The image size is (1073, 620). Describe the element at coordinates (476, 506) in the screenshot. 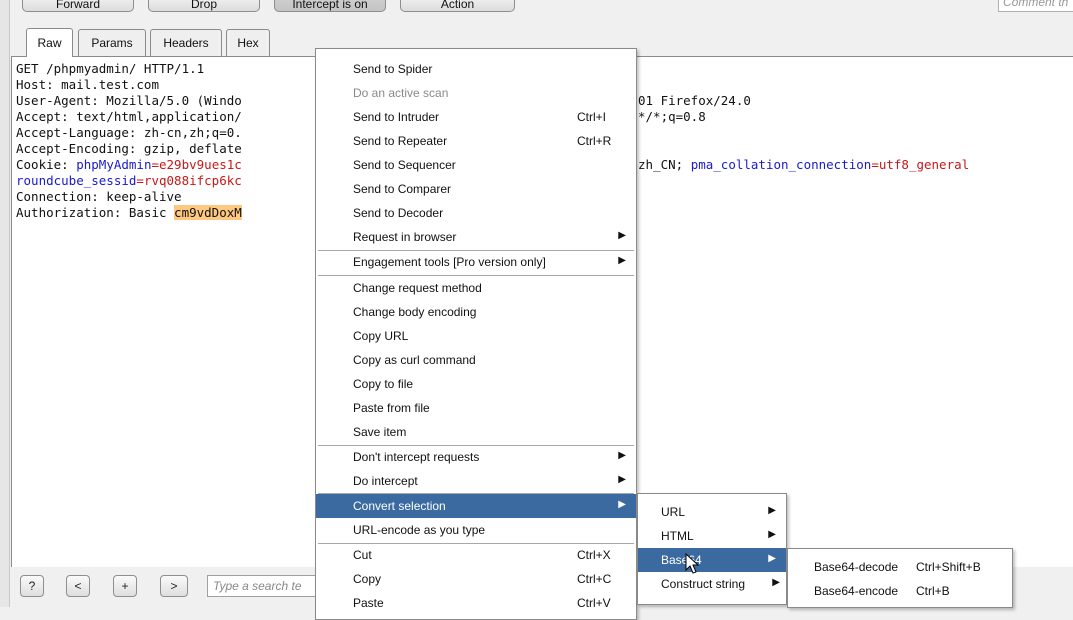

I see `menu-item-convert-selection: Convert selection ▶` at that location.